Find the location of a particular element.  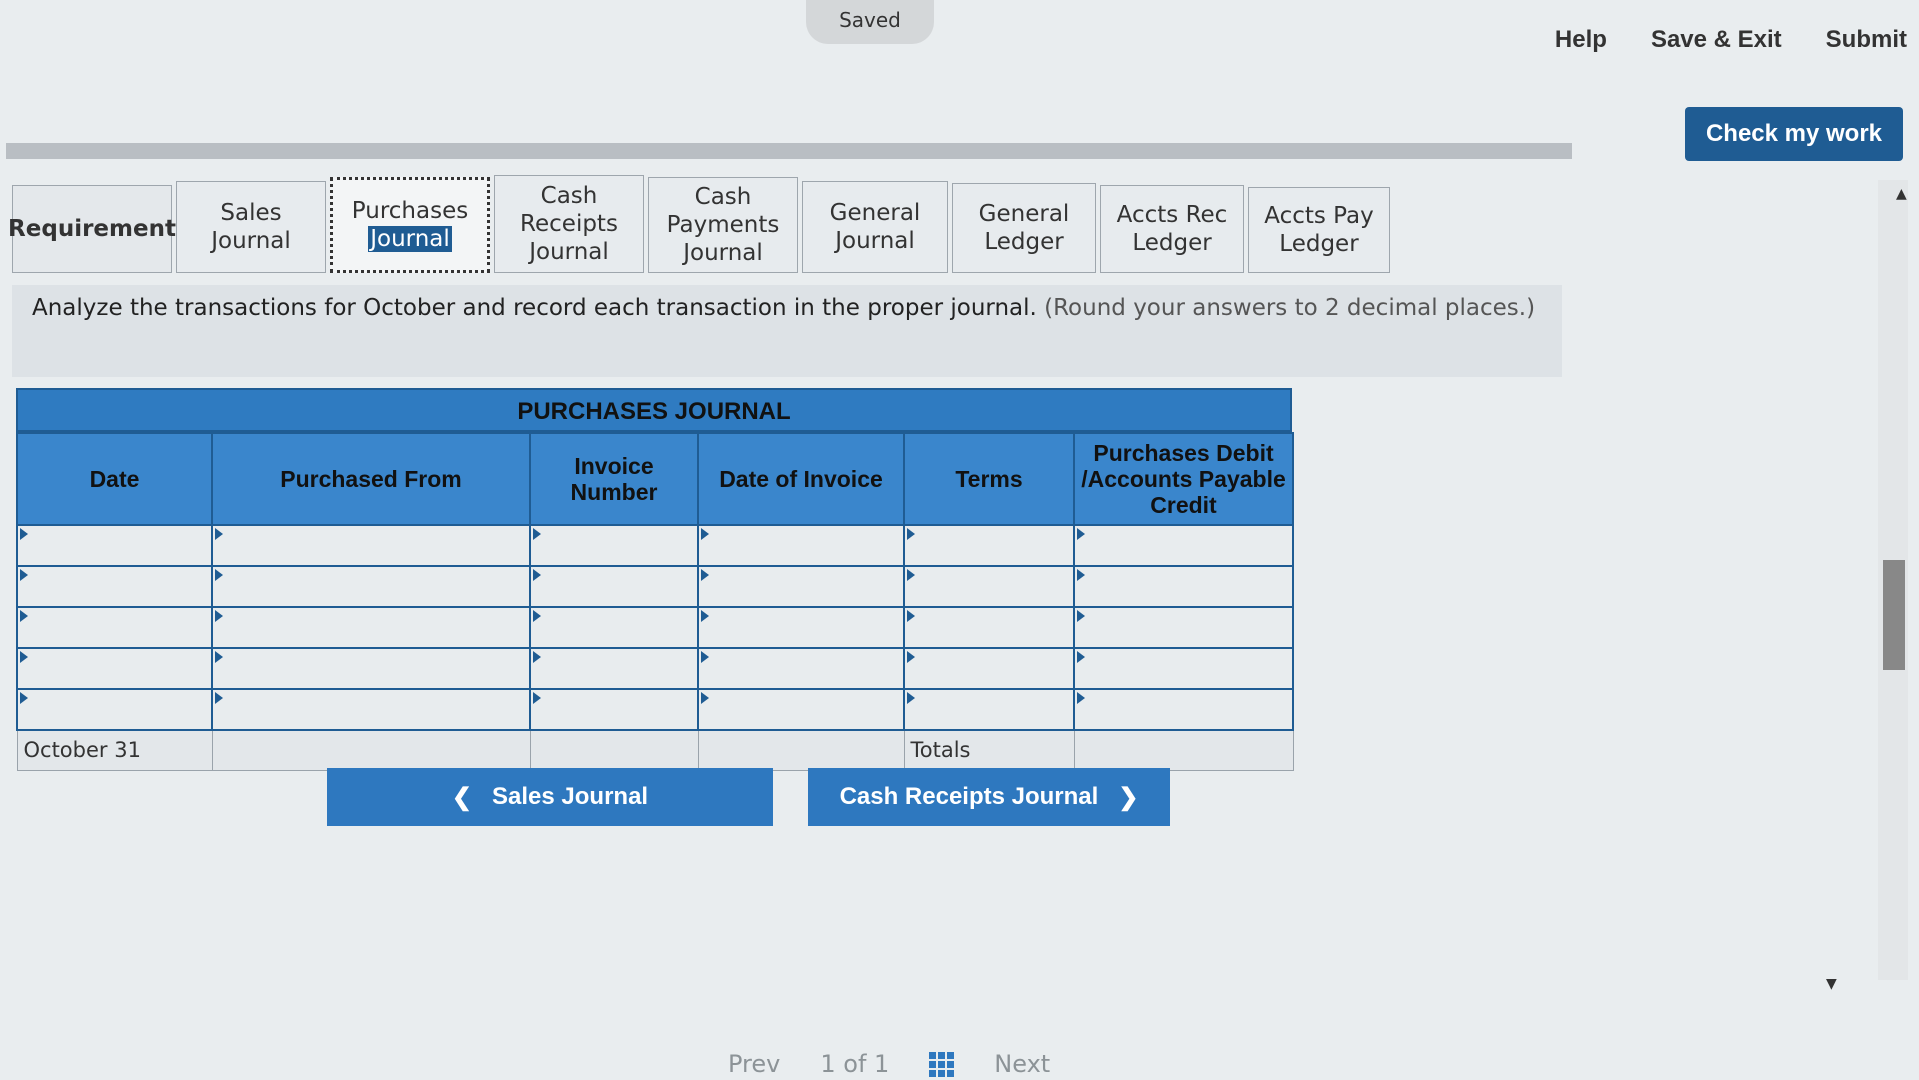

prev-page-link: Prev is located at coordinates (754, 1064).